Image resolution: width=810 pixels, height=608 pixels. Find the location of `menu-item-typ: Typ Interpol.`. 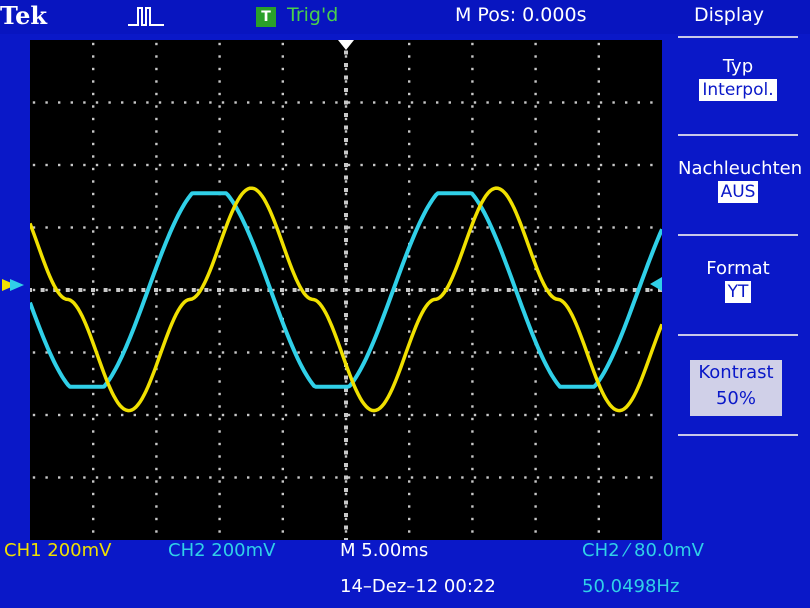

menu-item-typ: Typ Interpol. is located at coordinates (738, 78).